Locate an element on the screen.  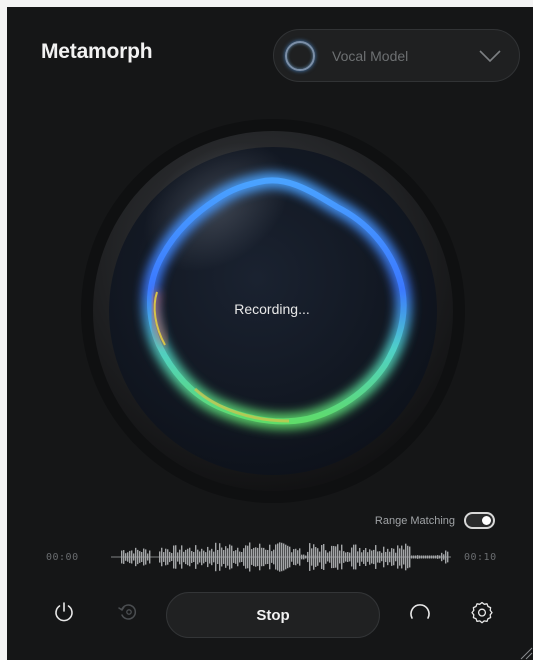
toggle-knob is located at coordinates (486, 520).